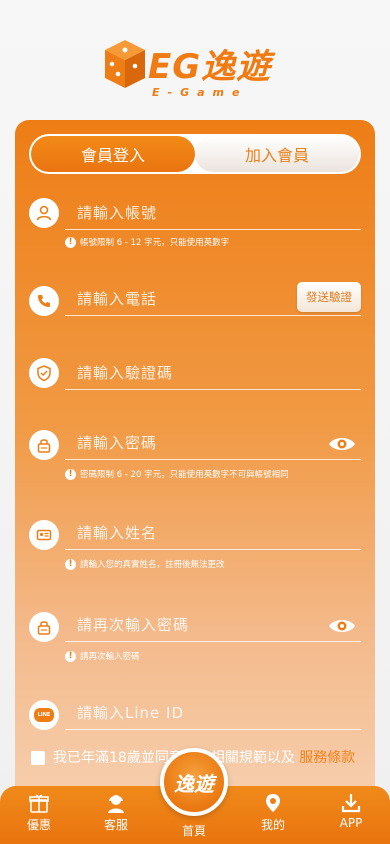 Image resolution: width=390 pixels, height=844 pixels. What do you see at coordinates (200, 92) in the screenshot?
I see `logo-subtext: E-Game` at bounding box center [200, 92].